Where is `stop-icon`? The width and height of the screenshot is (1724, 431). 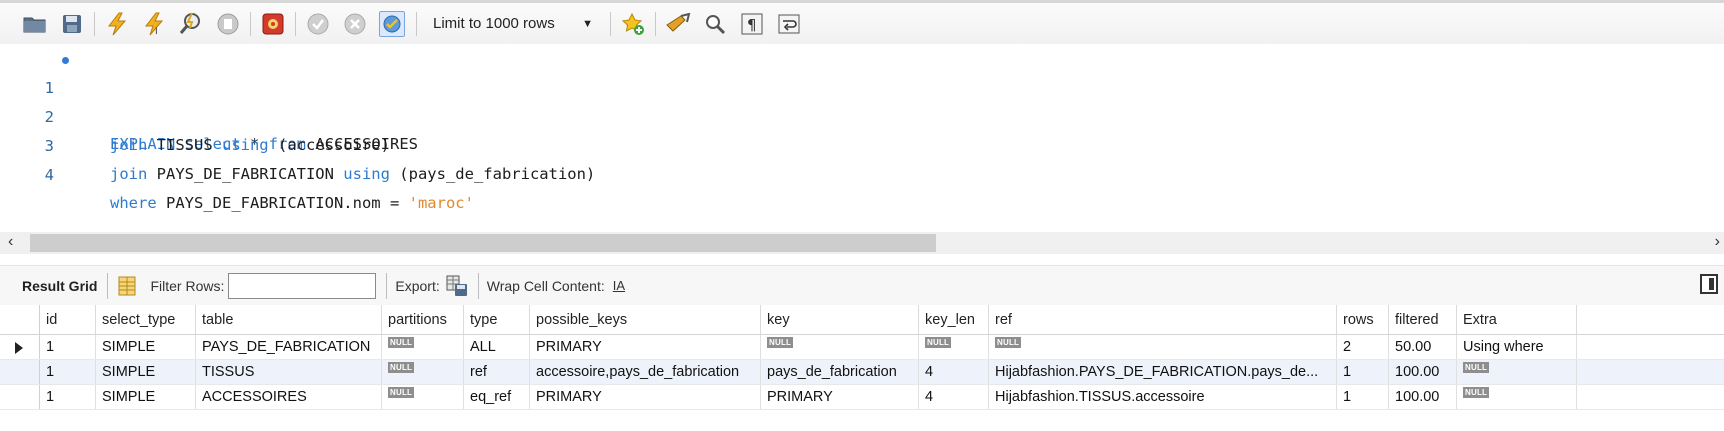
stop-icon is located at coordinates (228, 24).